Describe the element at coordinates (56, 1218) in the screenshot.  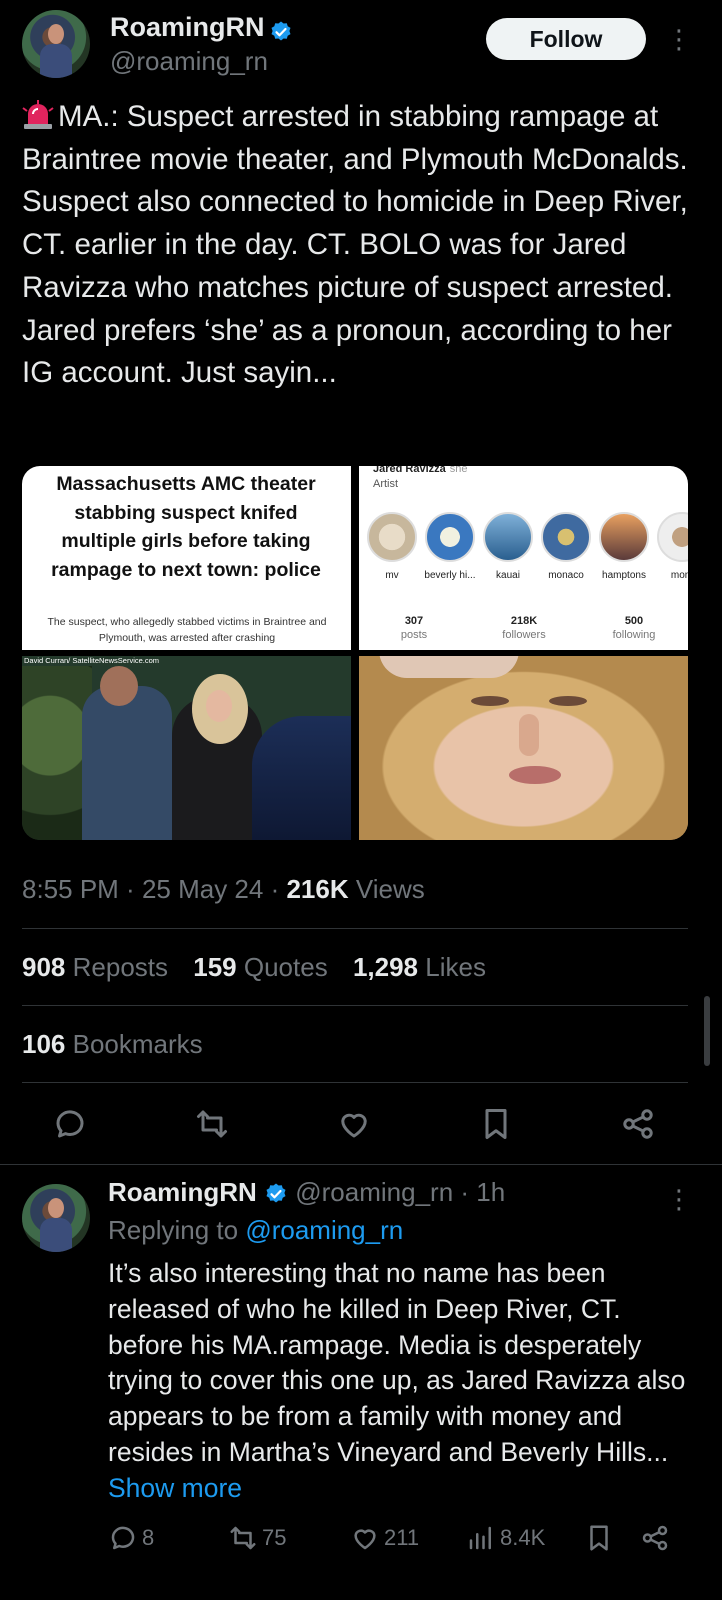
I see `reply-author-avatar` at that location.